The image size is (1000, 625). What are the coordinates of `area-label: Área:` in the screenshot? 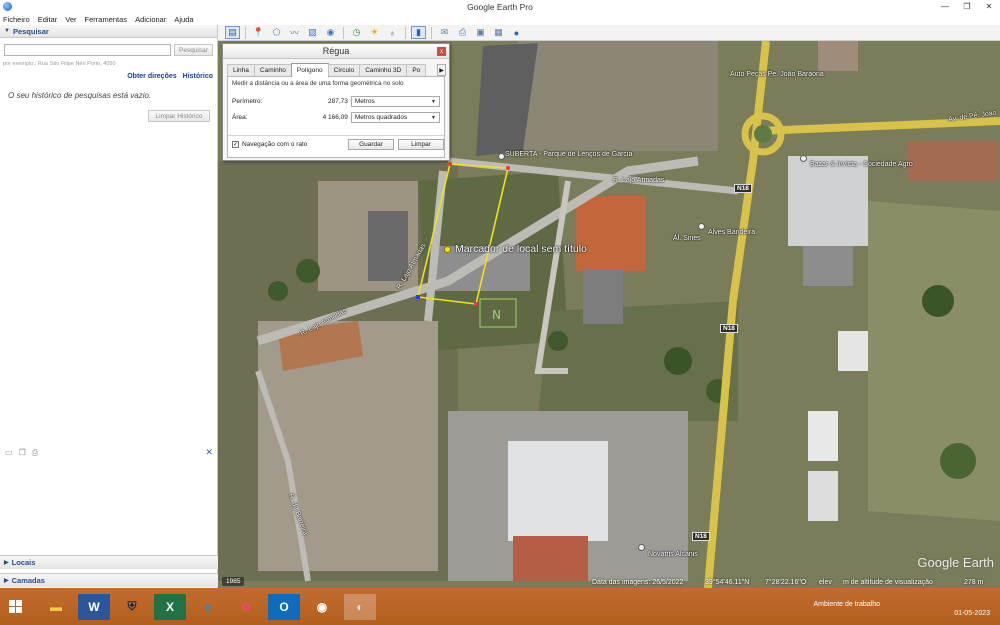 It's located at (240, 117).